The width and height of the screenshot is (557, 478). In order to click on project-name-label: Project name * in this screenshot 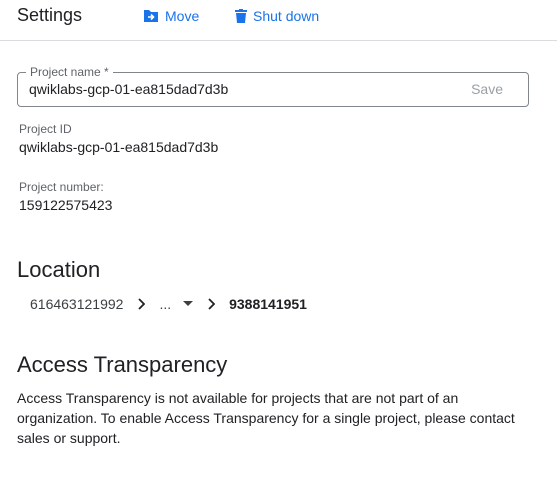, I will do `click(69, 72)`.